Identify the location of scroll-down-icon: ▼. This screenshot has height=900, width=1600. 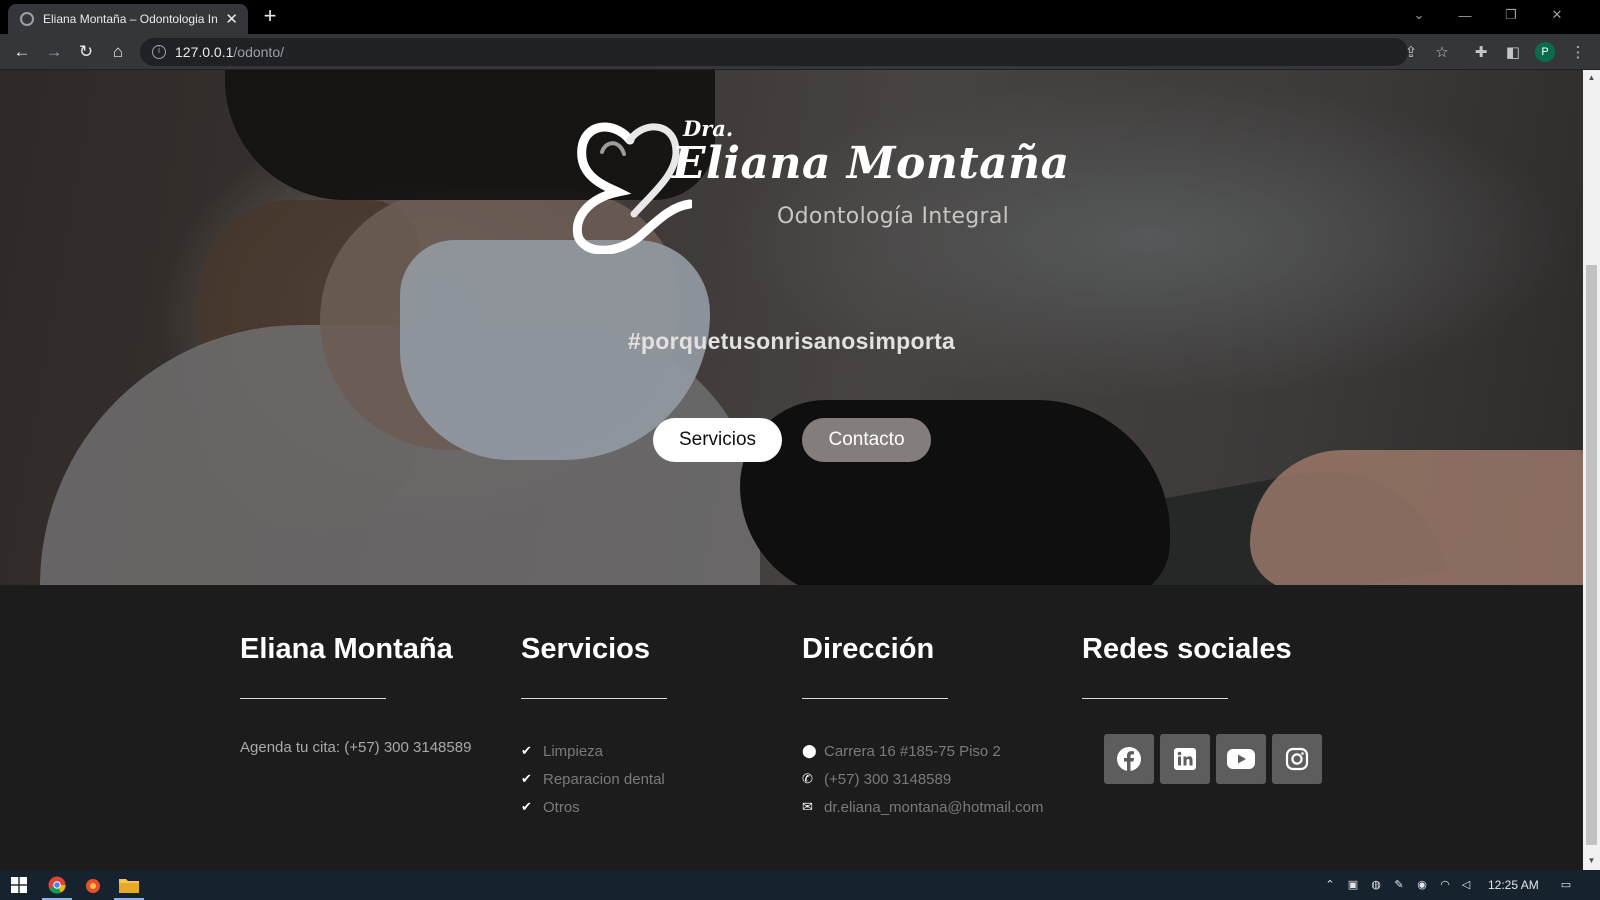
(1591, 860).